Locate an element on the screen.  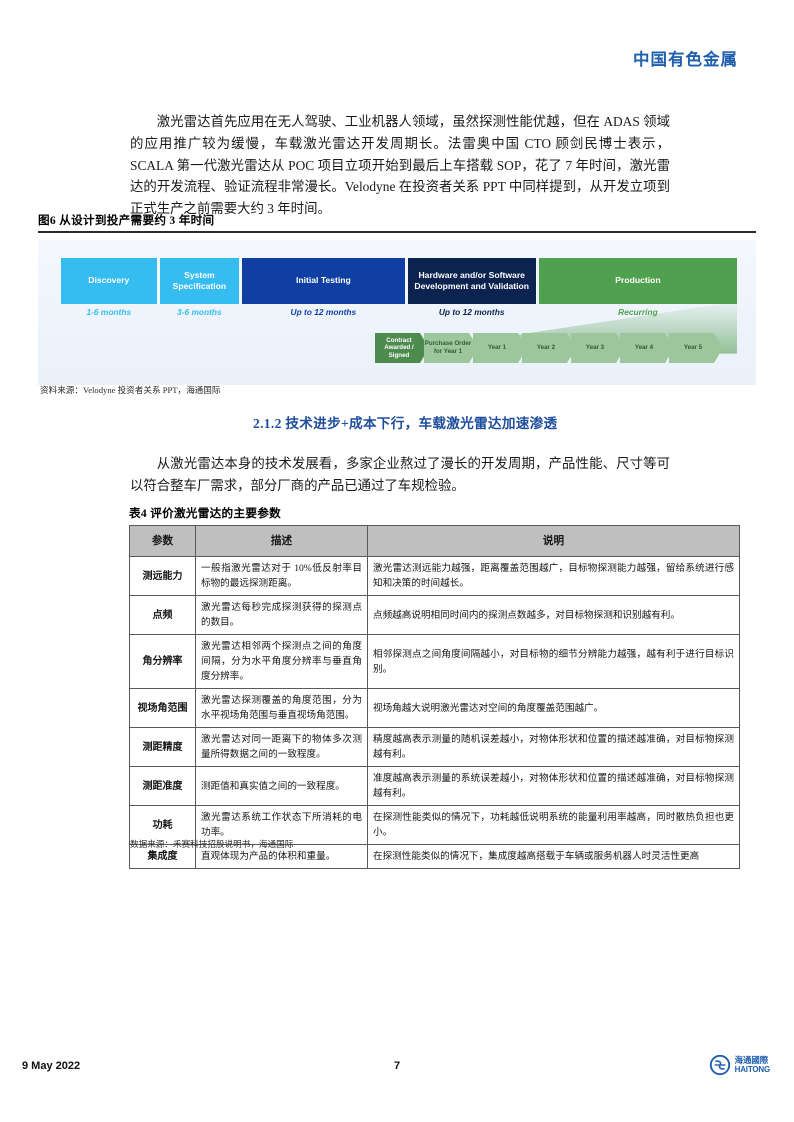
haitong-logo-text: 海通國際 HAITONG is located at coordinates (752, 1065).